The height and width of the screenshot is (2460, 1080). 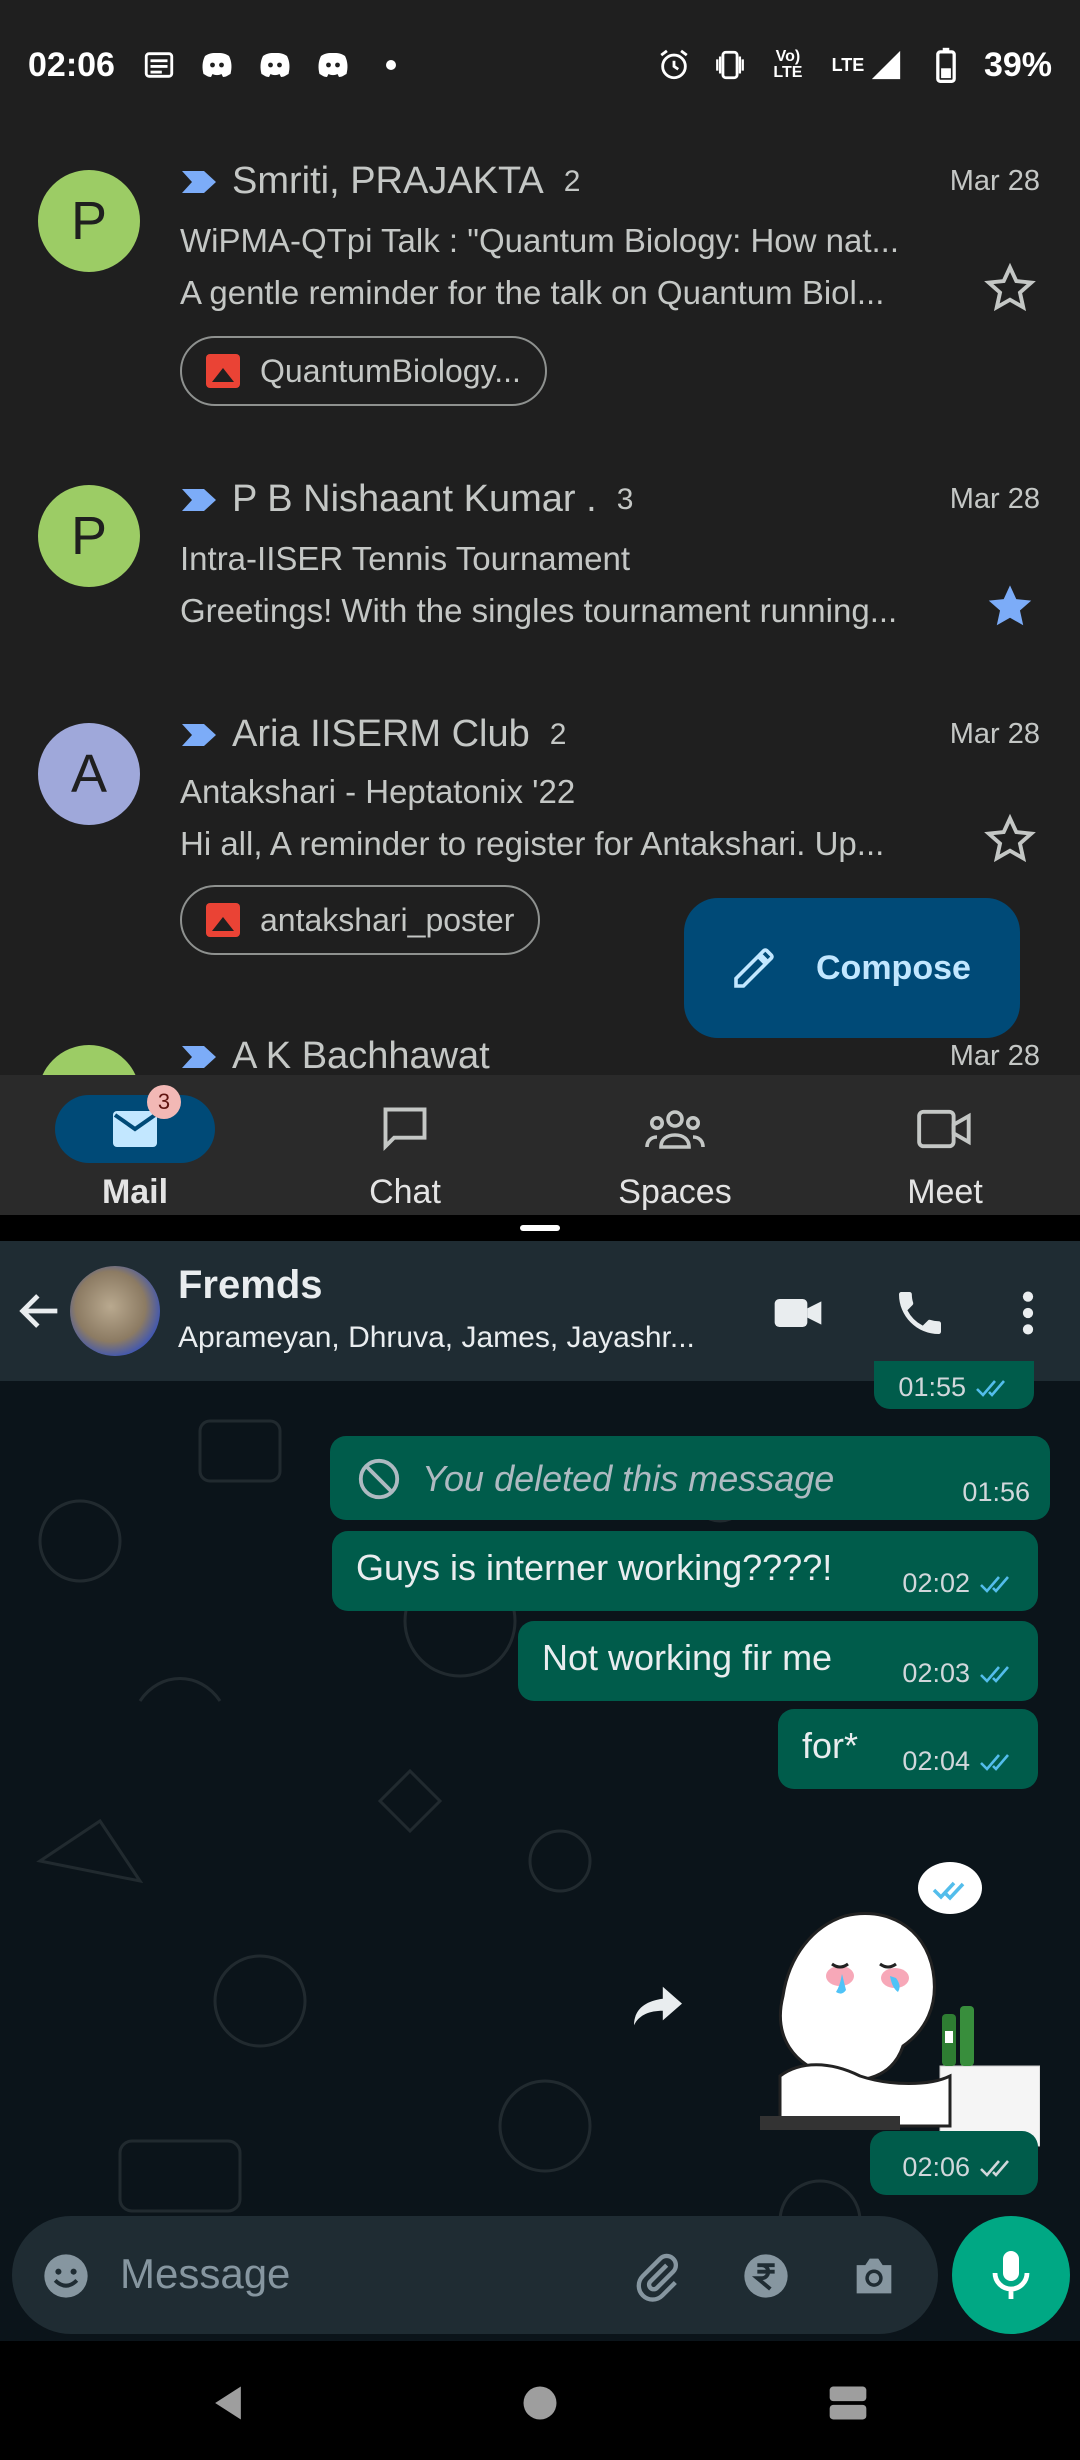 I want to click on attachment-name: antakshari_poster, so click(x=387, y=919).